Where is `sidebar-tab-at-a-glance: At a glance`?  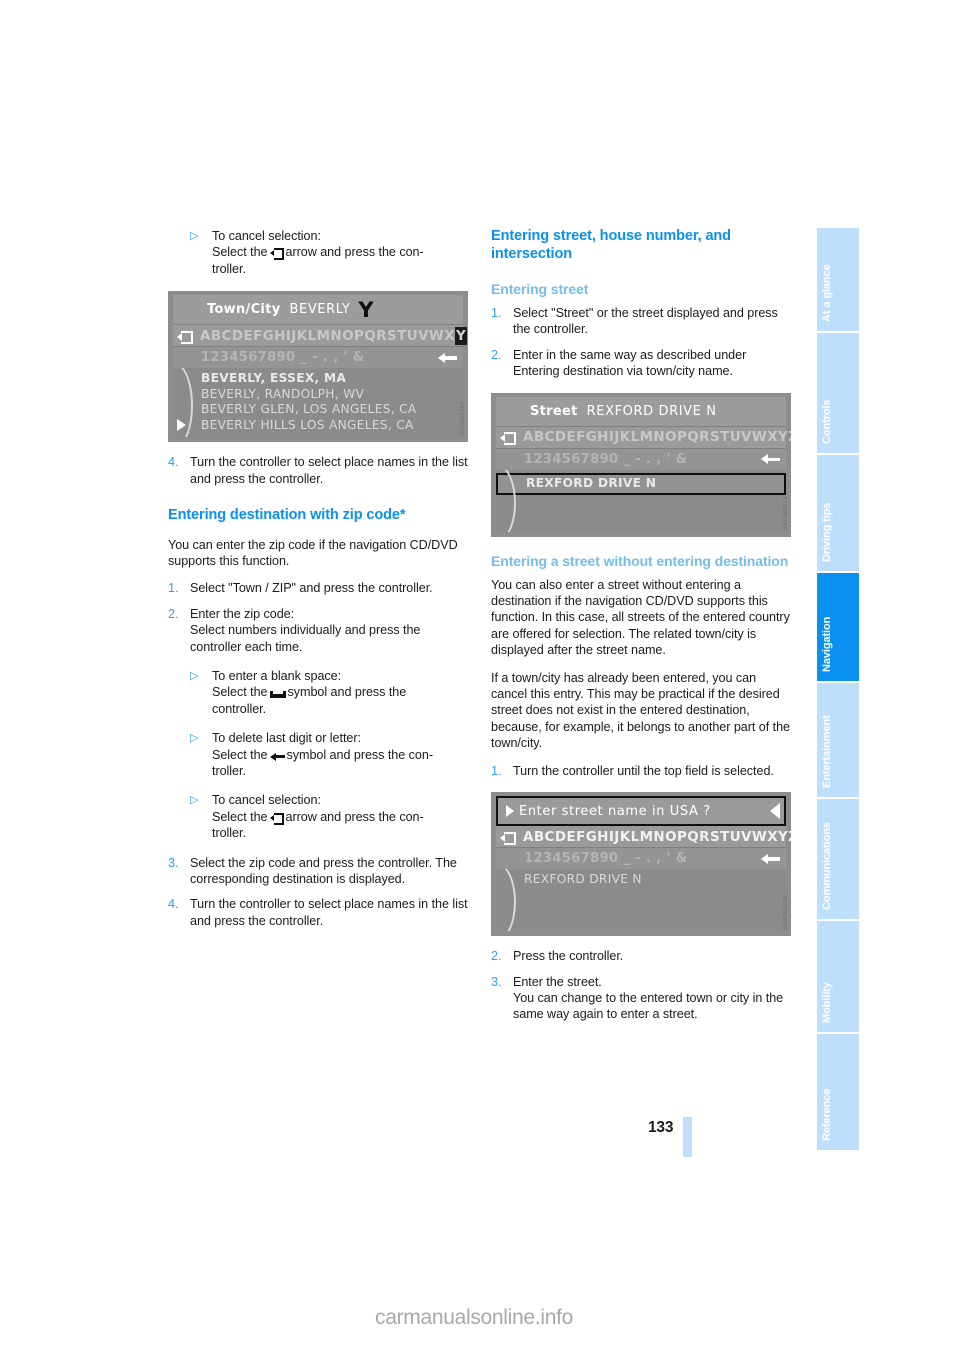 sidebar-tab-at-a-glance: At a glance is located at coordinates (838, 280).